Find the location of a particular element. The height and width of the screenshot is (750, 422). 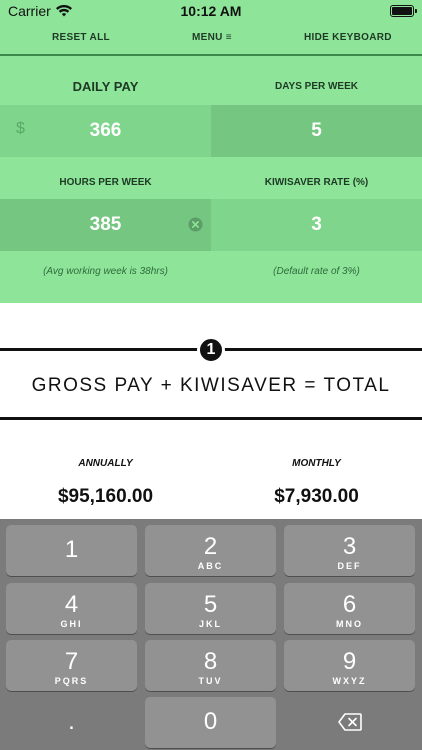

status-time: 10:12 AM is located at coordinates (211, 11).